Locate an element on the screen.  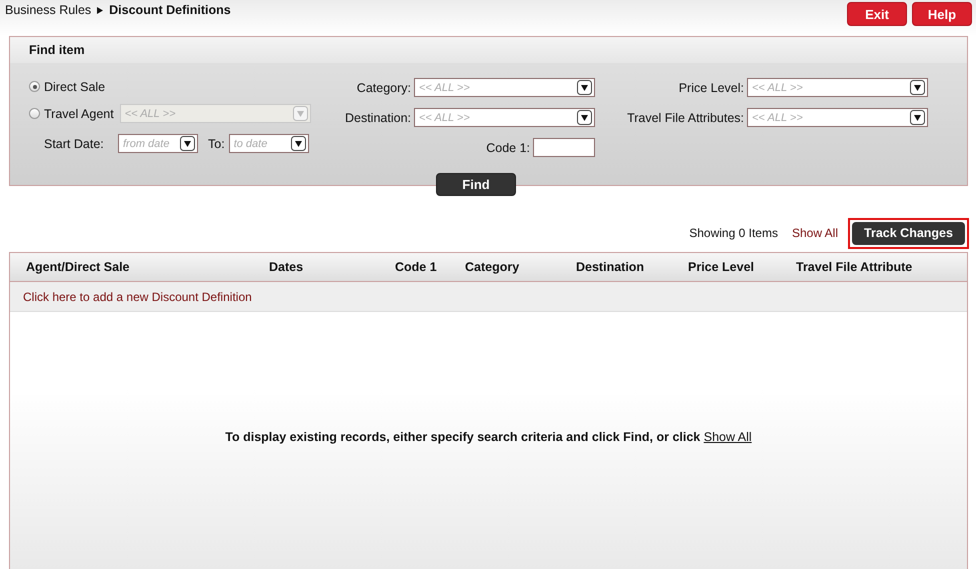
header-button: Help is located at coordinates (942, 14).